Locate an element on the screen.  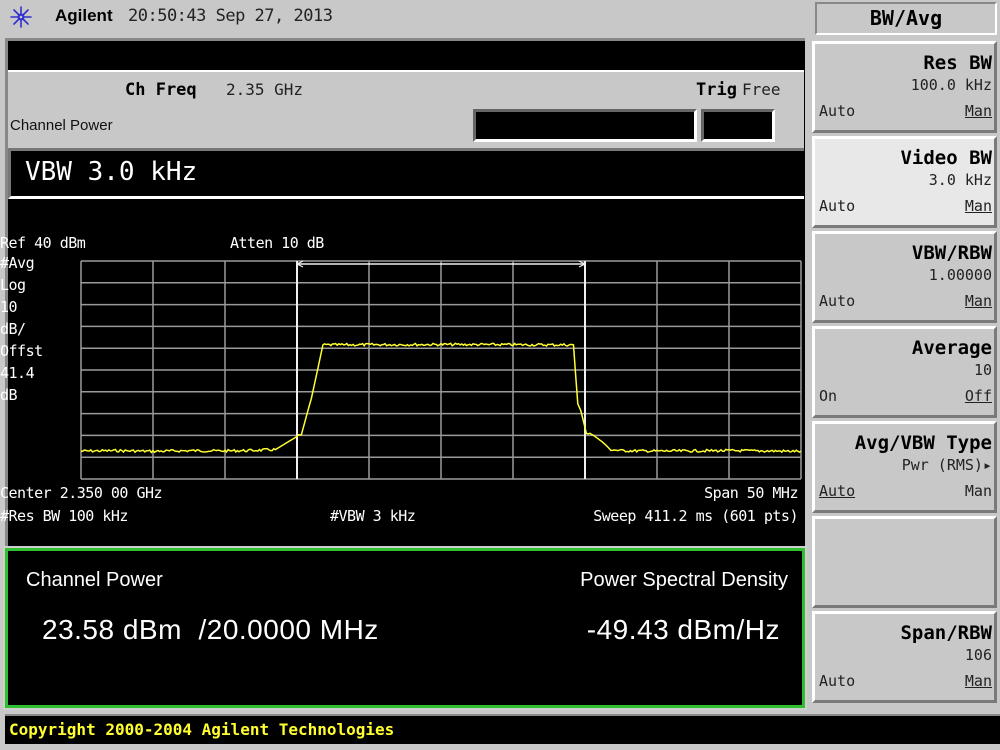
psd-value: -49.43 dBm/Hz is located at coordinates (683, 629).